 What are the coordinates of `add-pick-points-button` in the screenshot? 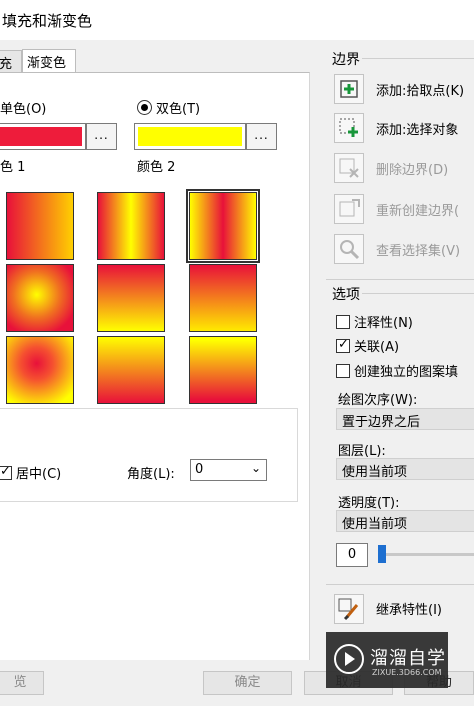 It's located at (349, 89).